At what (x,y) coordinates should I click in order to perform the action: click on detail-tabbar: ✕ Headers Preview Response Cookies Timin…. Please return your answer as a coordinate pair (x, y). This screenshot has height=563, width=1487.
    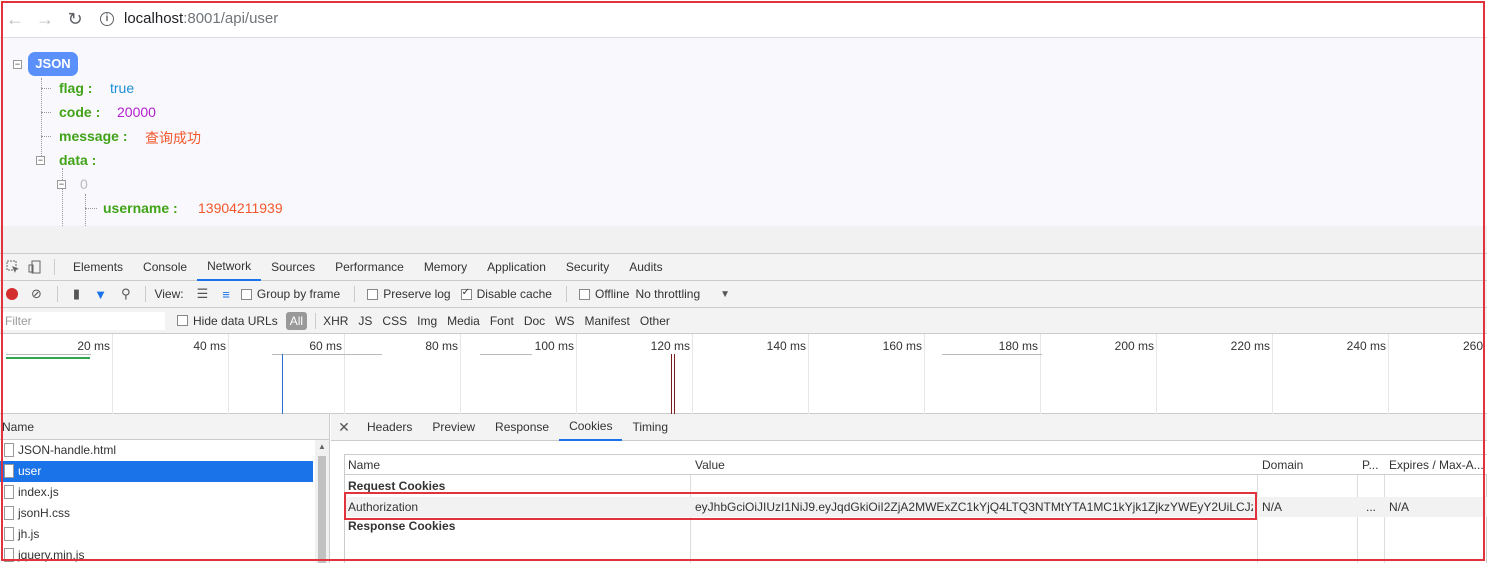
    Looking at the image, I should click on (909, 427).